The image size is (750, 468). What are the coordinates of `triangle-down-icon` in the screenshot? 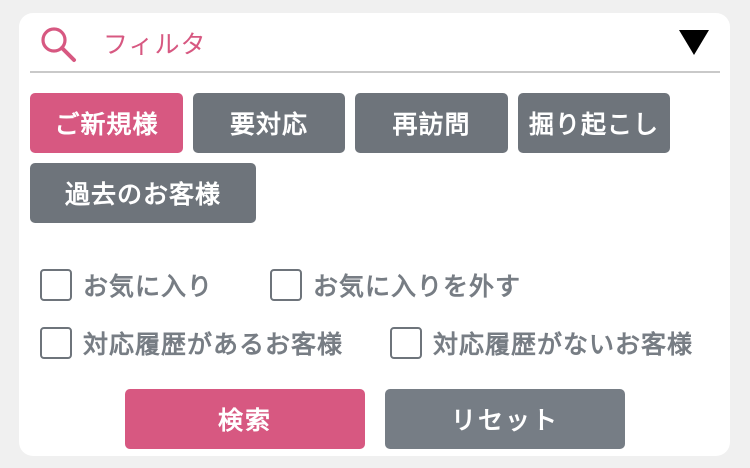 It's located at (694, 42).